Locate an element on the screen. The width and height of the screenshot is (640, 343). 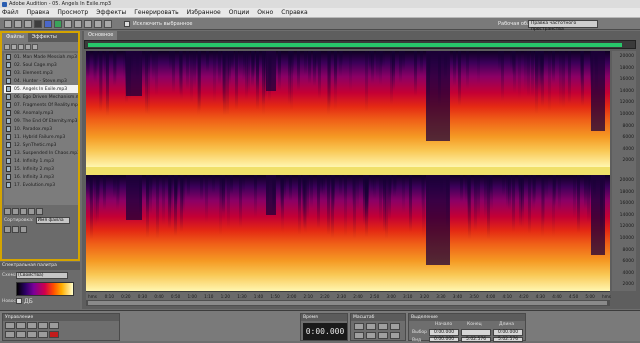
lasso-icon is located at coordinates (88, 23).